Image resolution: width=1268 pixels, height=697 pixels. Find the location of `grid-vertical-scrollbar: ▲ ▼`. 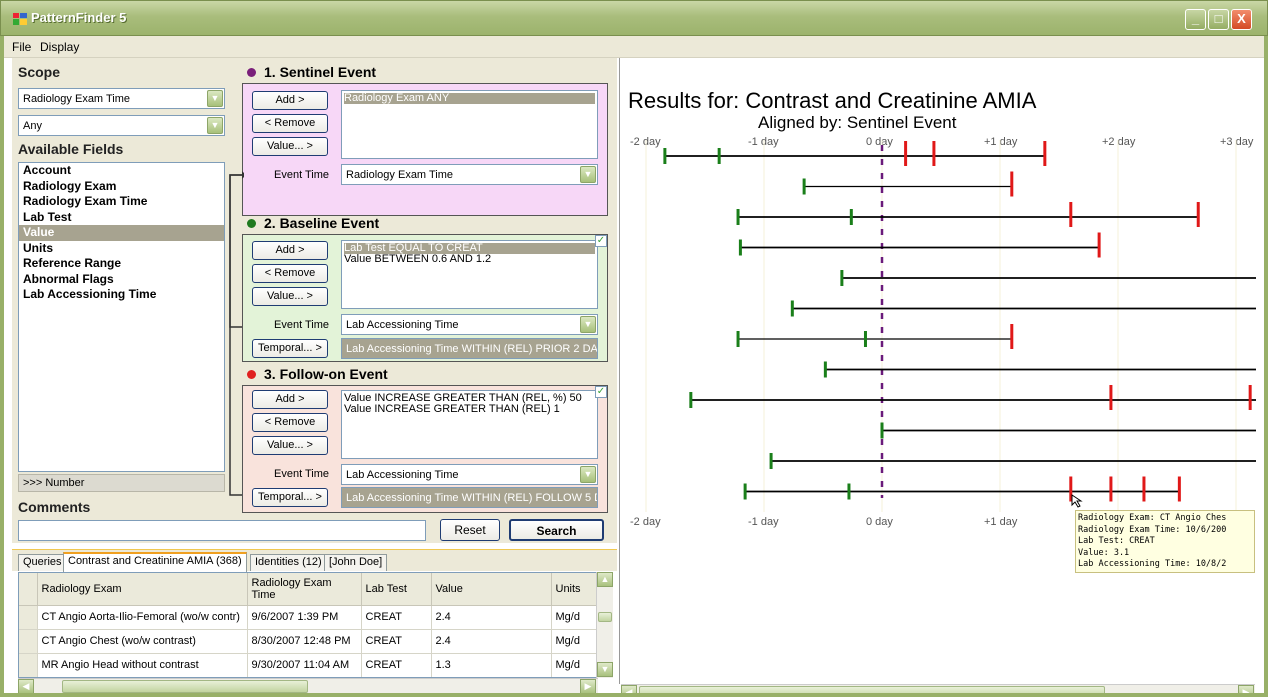

grid-vertical-scrollbar: ▲ ▼ is located at coordinates (604, 625).